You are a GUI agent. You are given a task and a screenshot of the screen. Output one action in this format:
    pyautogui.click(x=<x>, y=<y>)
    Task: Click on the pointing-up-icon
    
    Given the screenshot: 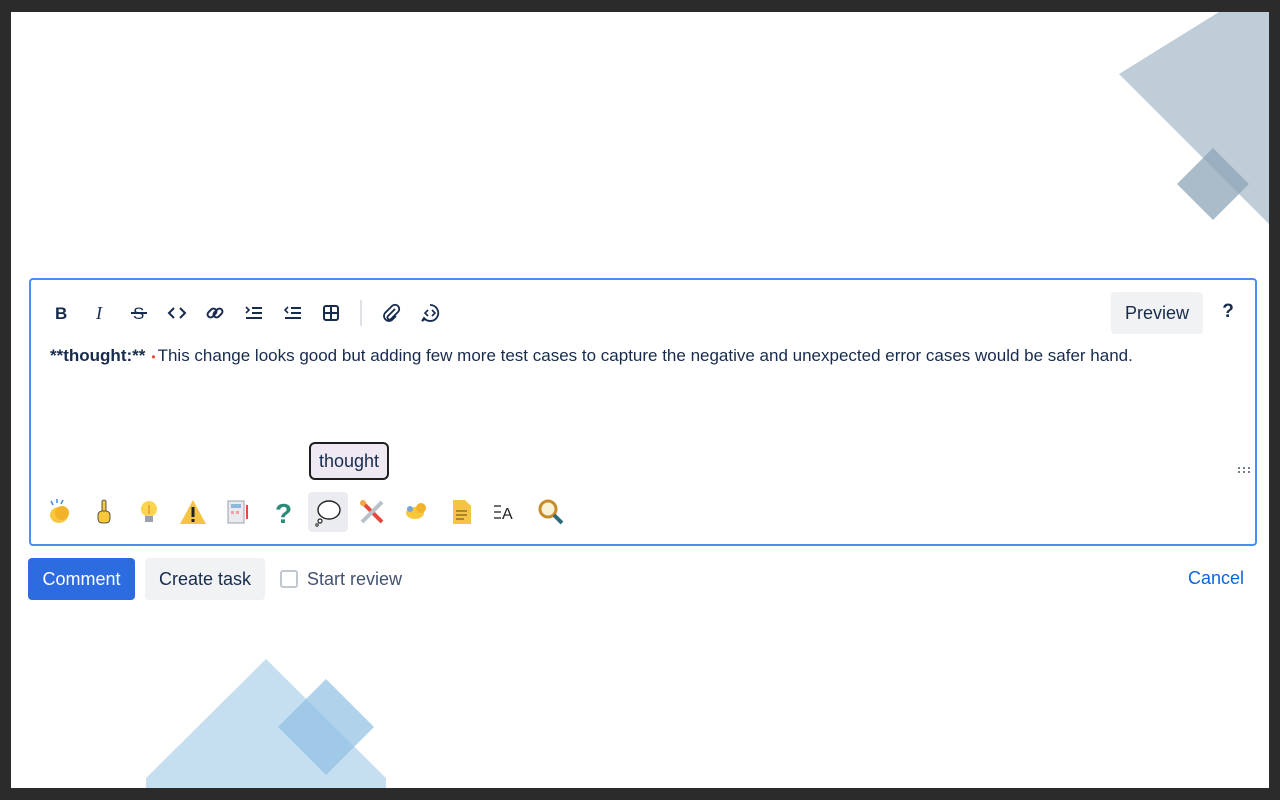 What is the action you would take?
    pyautogui.click(x=104, y=512)
    